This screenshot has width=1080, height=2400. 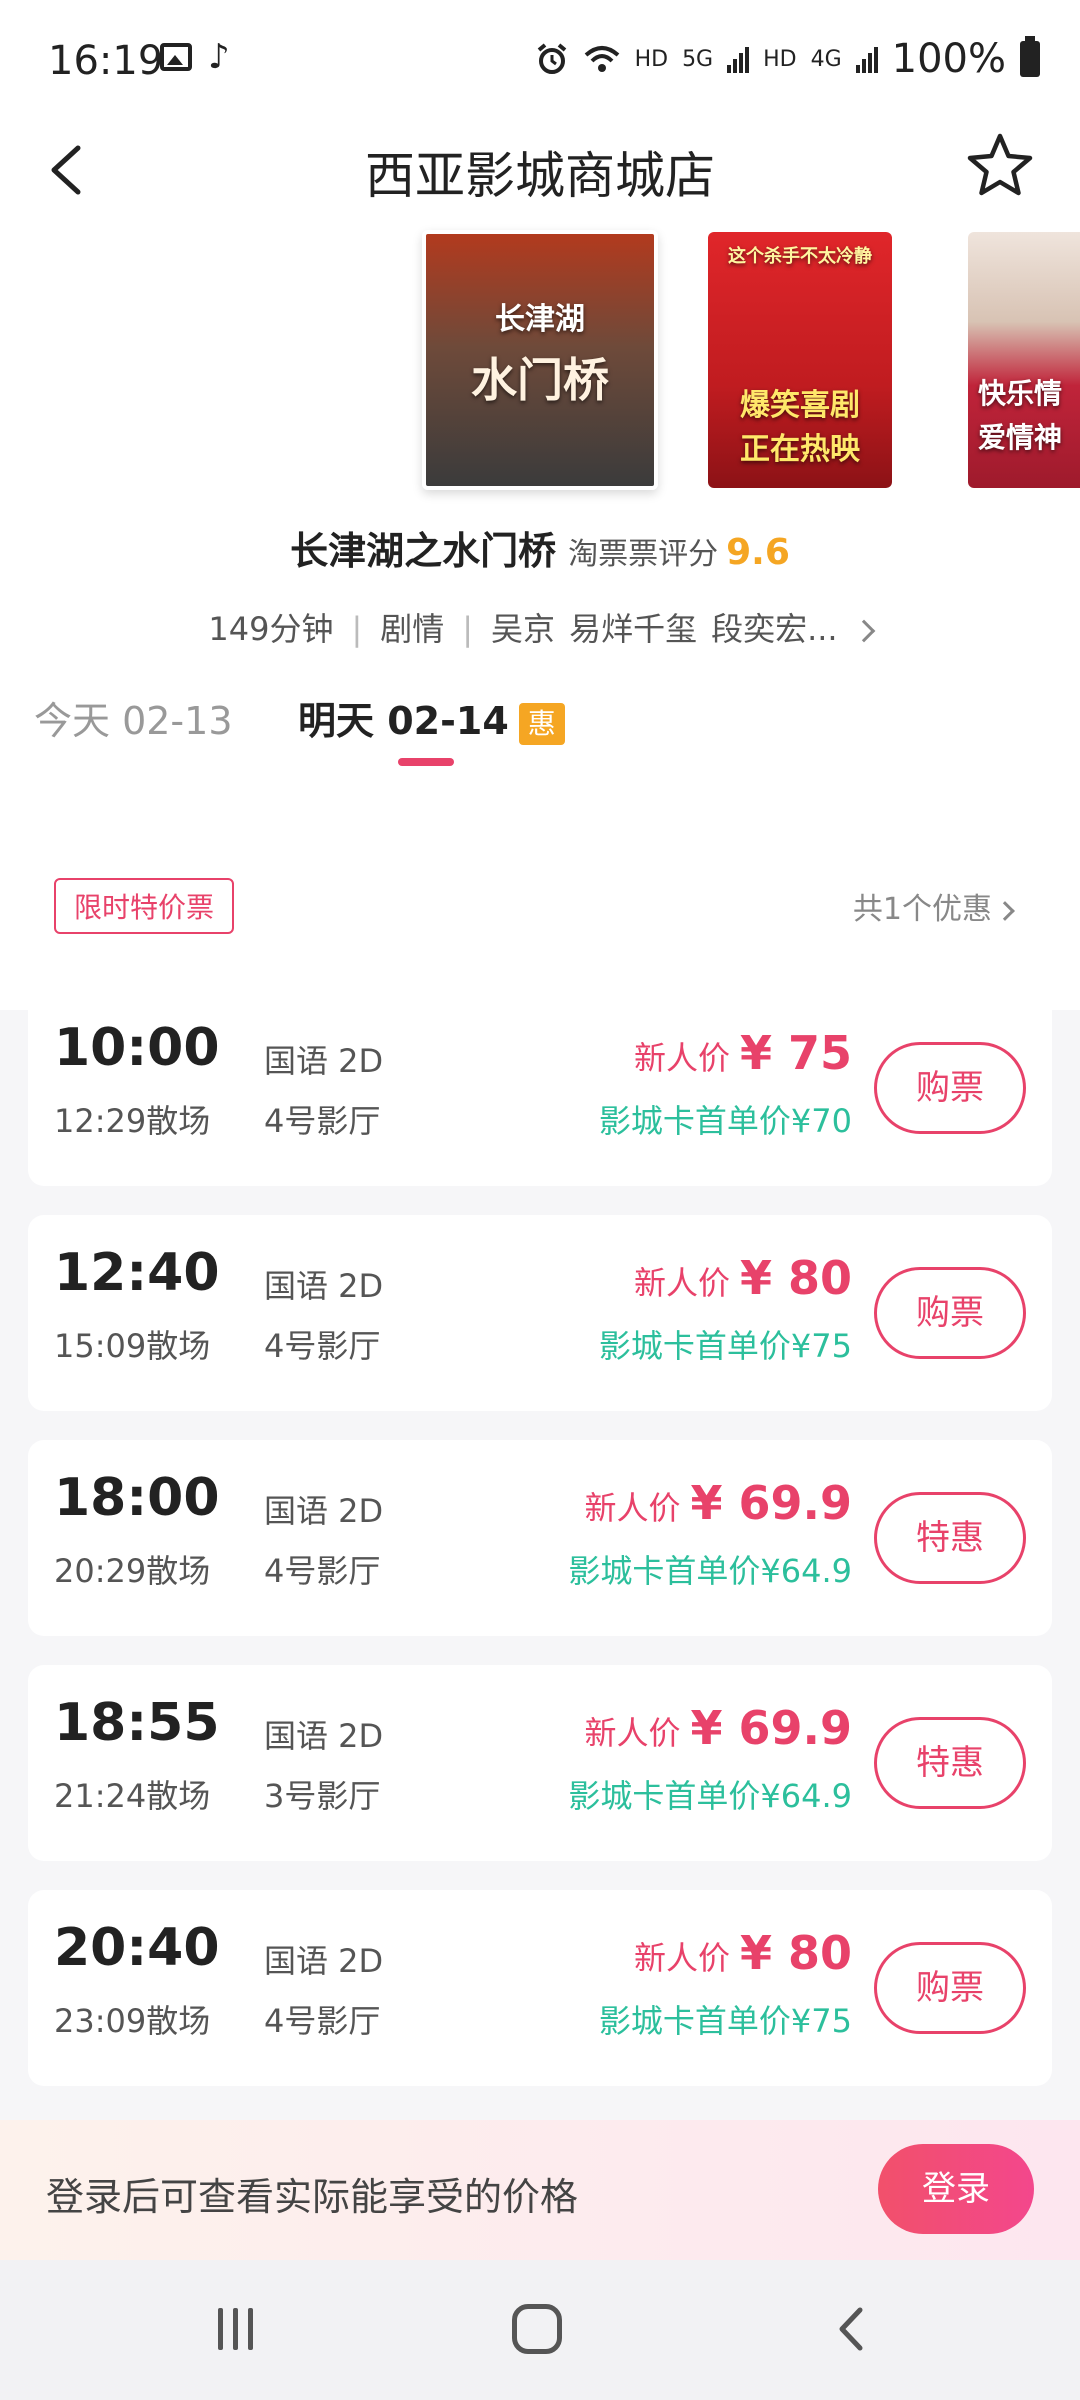 What do you see at coordinates (271, 629) in the screenshot?
I see `movie-duration: 149分钟` at bounding box center [271, 629].